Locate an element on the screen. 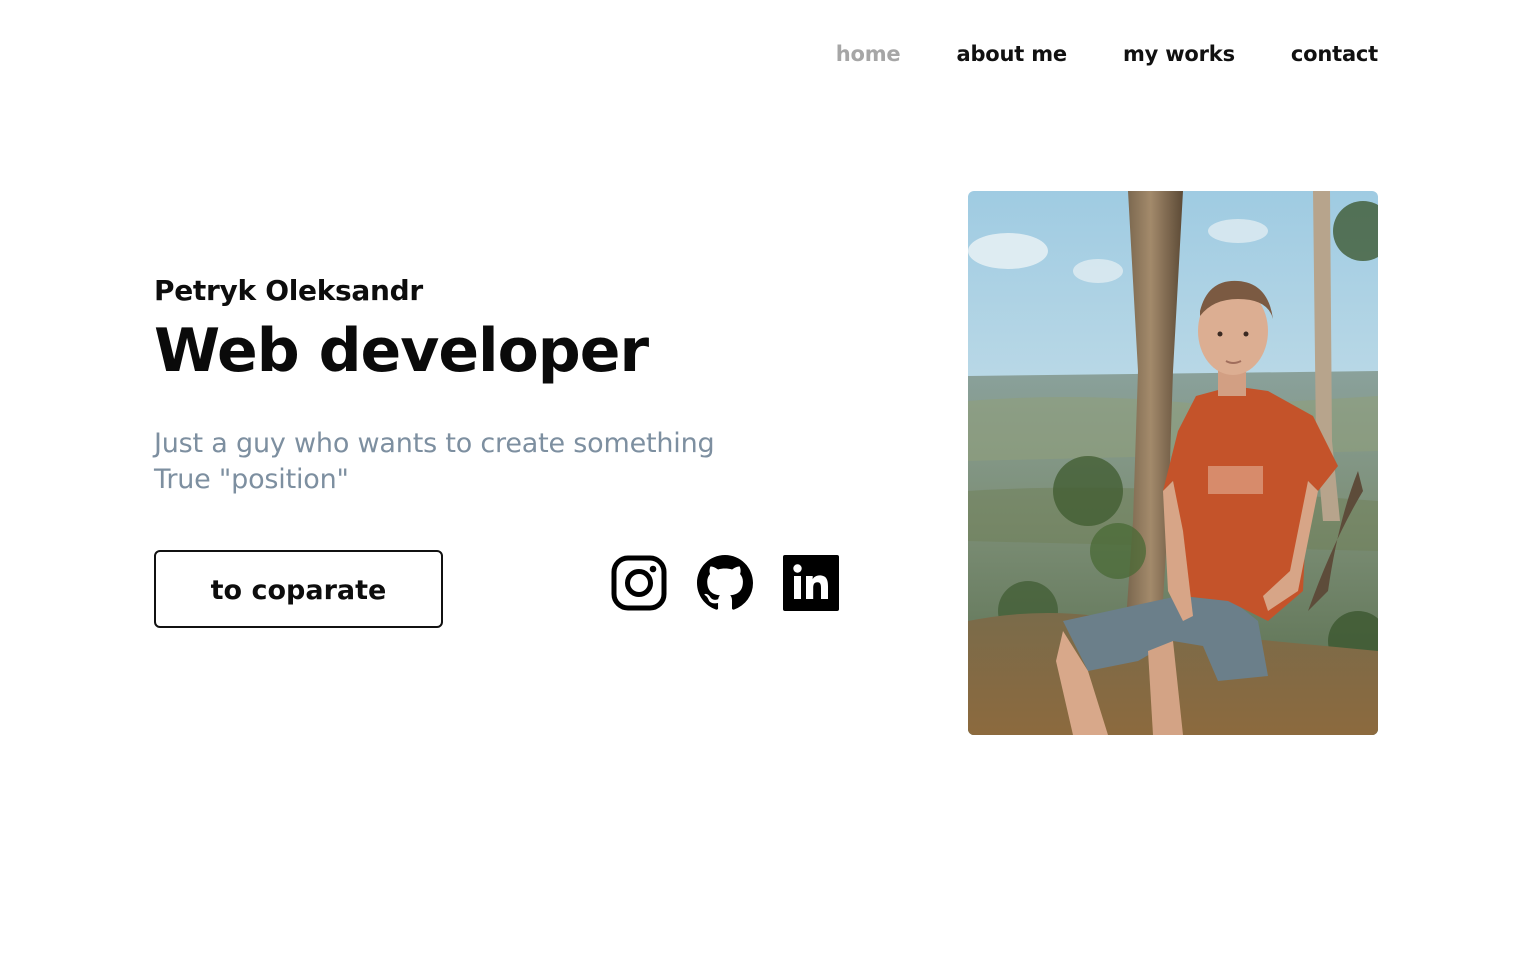 The width and height of the screenshot is (1526, 980). hero-title: Web developer is located at coordinates (401, 351).